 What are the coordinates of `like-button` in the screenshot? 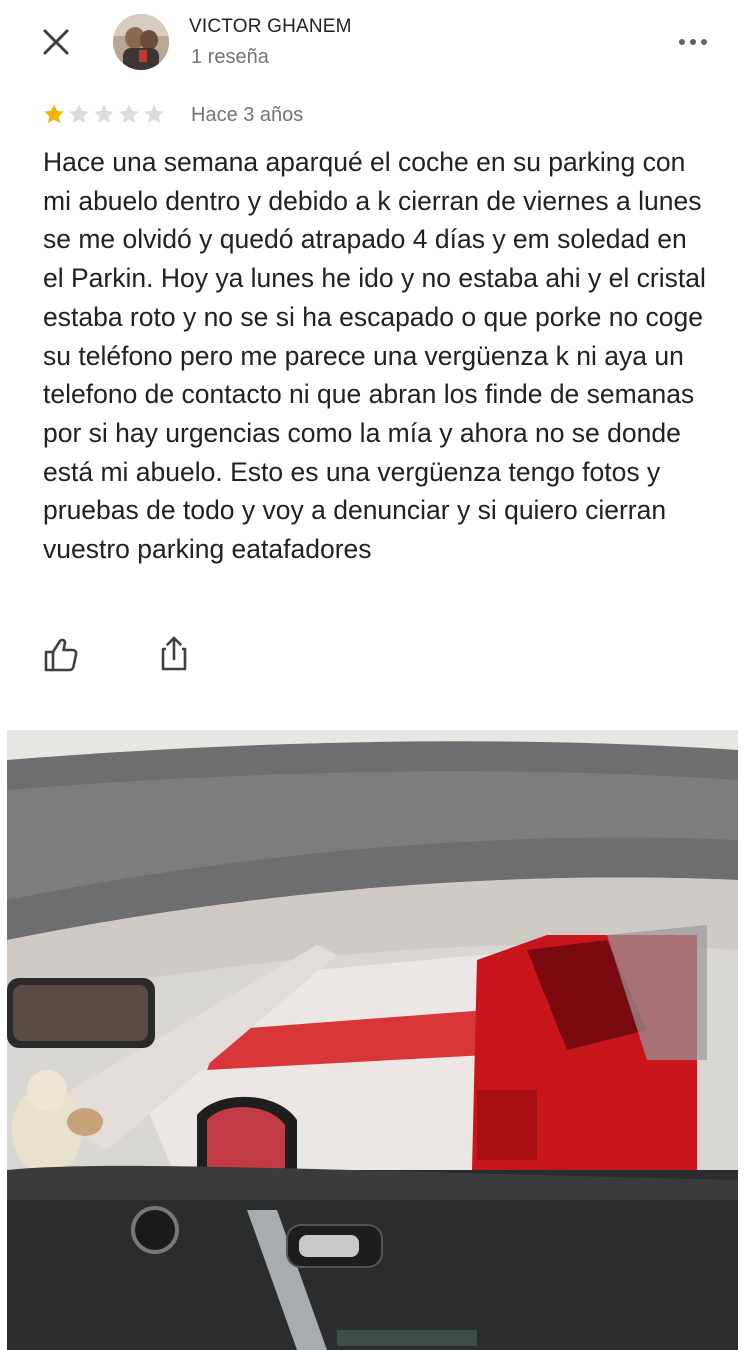 It's located at (61, 655).